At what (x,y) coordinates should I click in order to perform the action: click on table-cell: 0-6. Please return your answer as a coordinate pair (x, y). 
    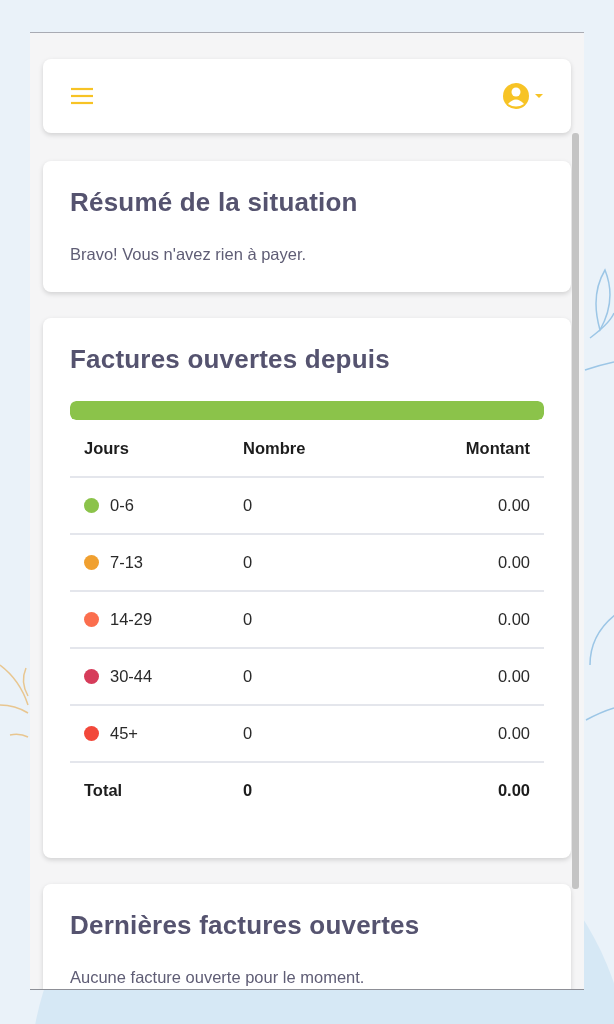
    Looking at the image, I should click on (122, 505).